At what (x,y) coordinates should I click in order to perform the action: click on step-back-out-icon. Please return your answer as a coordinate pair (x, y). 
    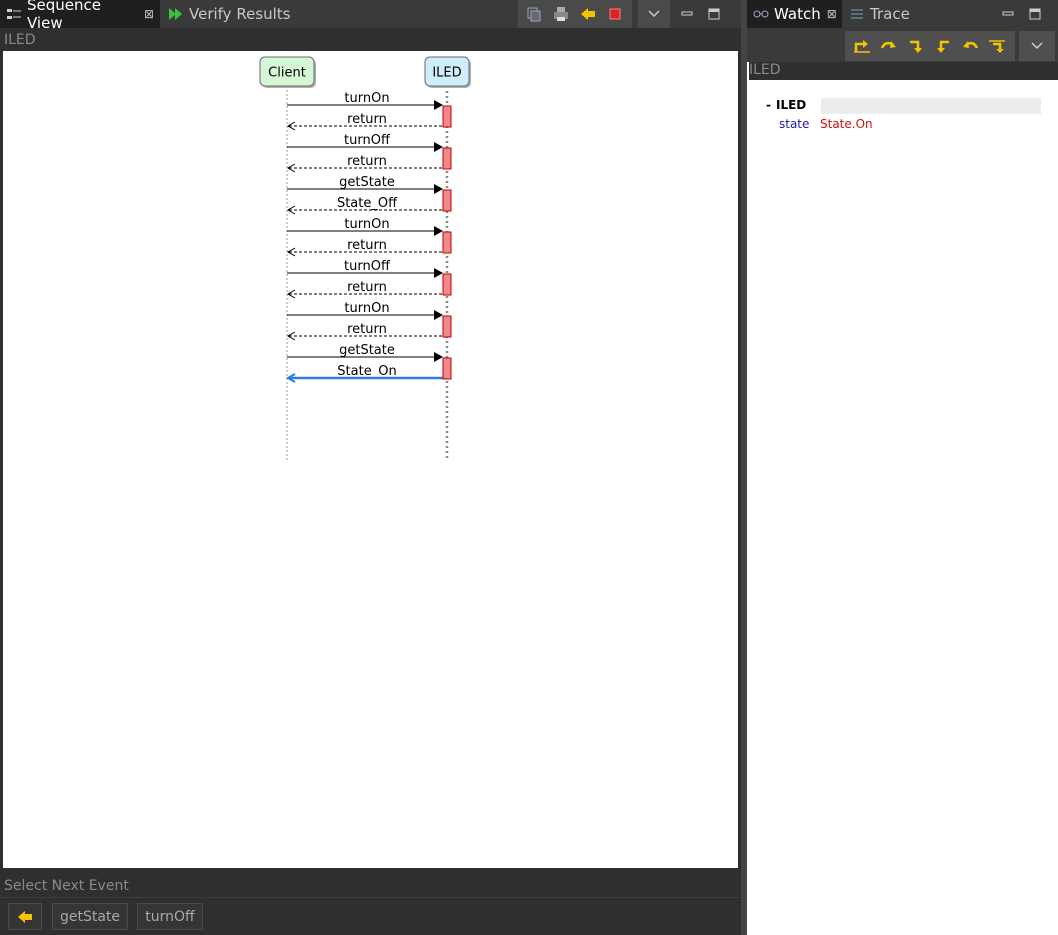
    Looking at the image, I should click on (862, 46).